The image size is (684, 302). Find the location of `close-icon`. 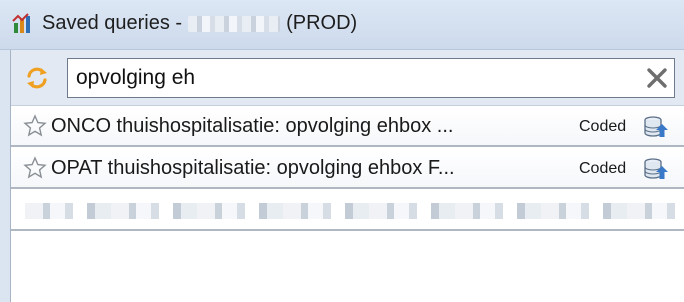

close-icon is located at coordinates (657, 78).